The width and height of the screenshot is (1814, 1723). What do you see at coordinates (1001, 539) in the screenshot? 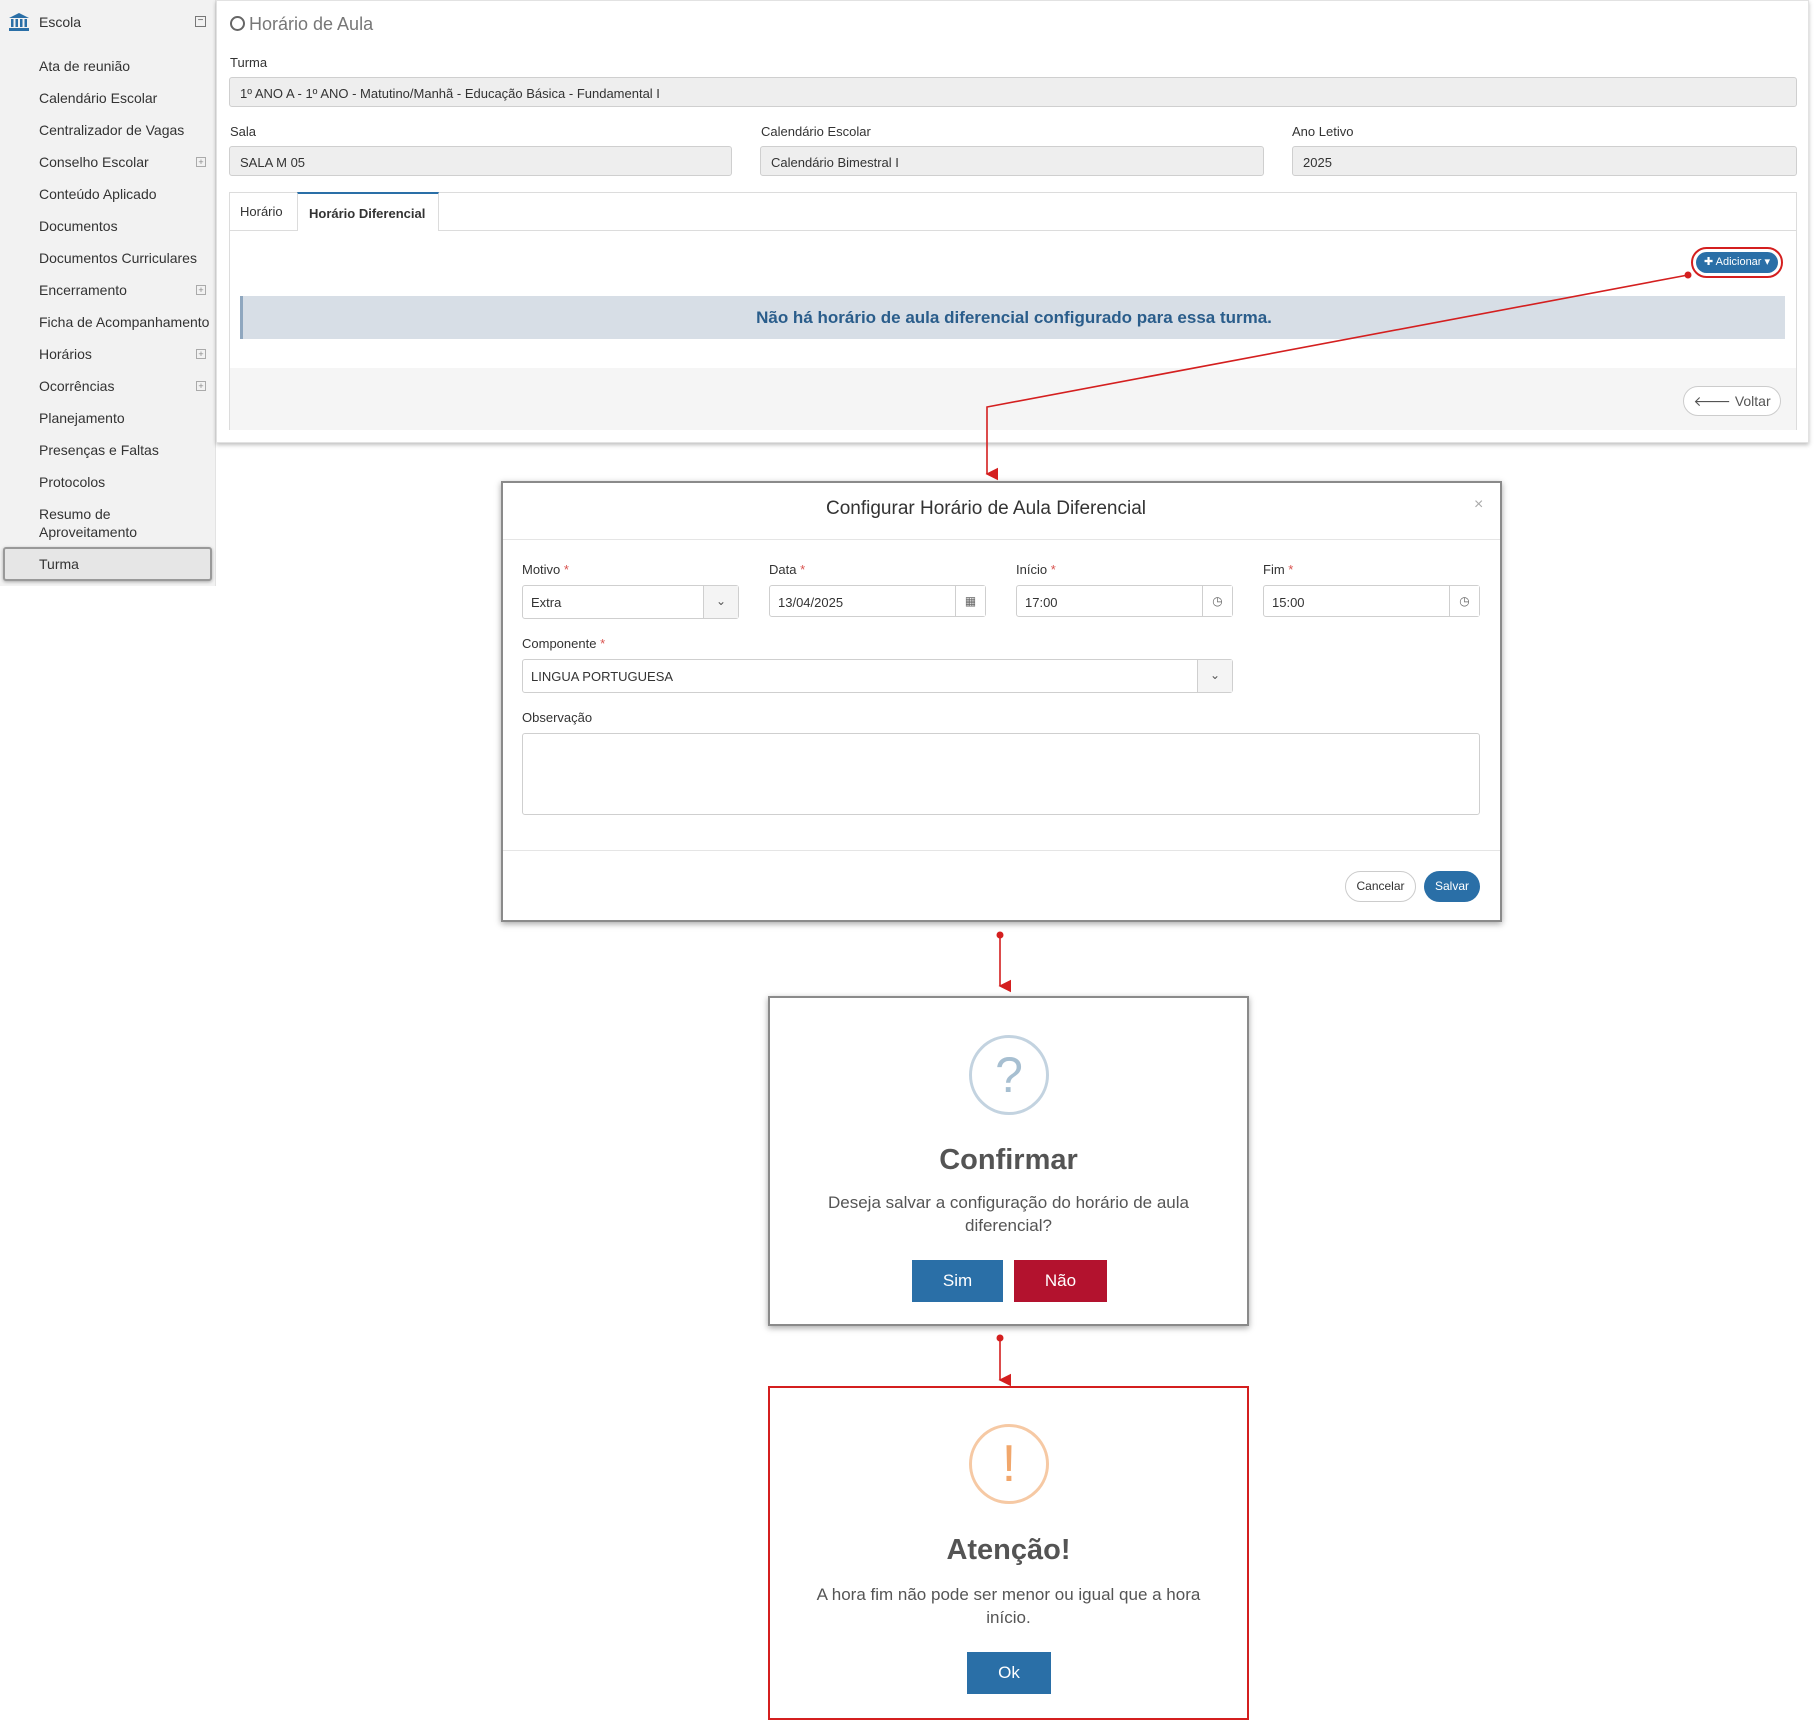
I see `modal-header-divider` at bounding box center [1001, 539].